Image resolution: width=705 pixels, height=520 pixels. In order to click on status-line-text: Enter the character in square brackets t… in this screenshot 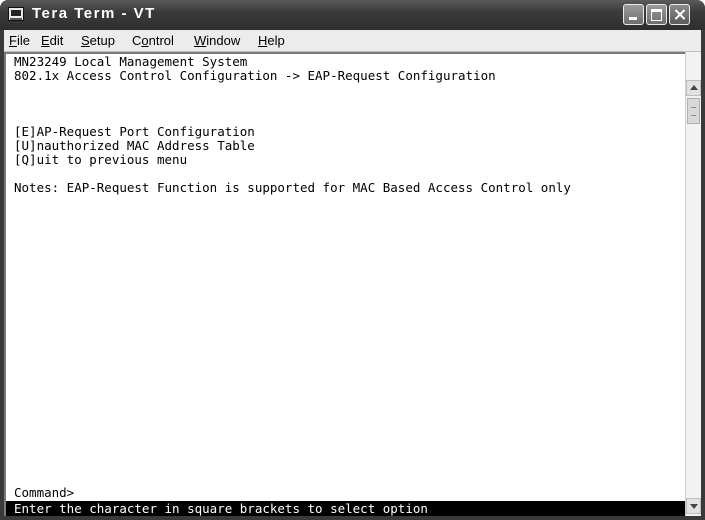, I will do `click(221, 508)`.